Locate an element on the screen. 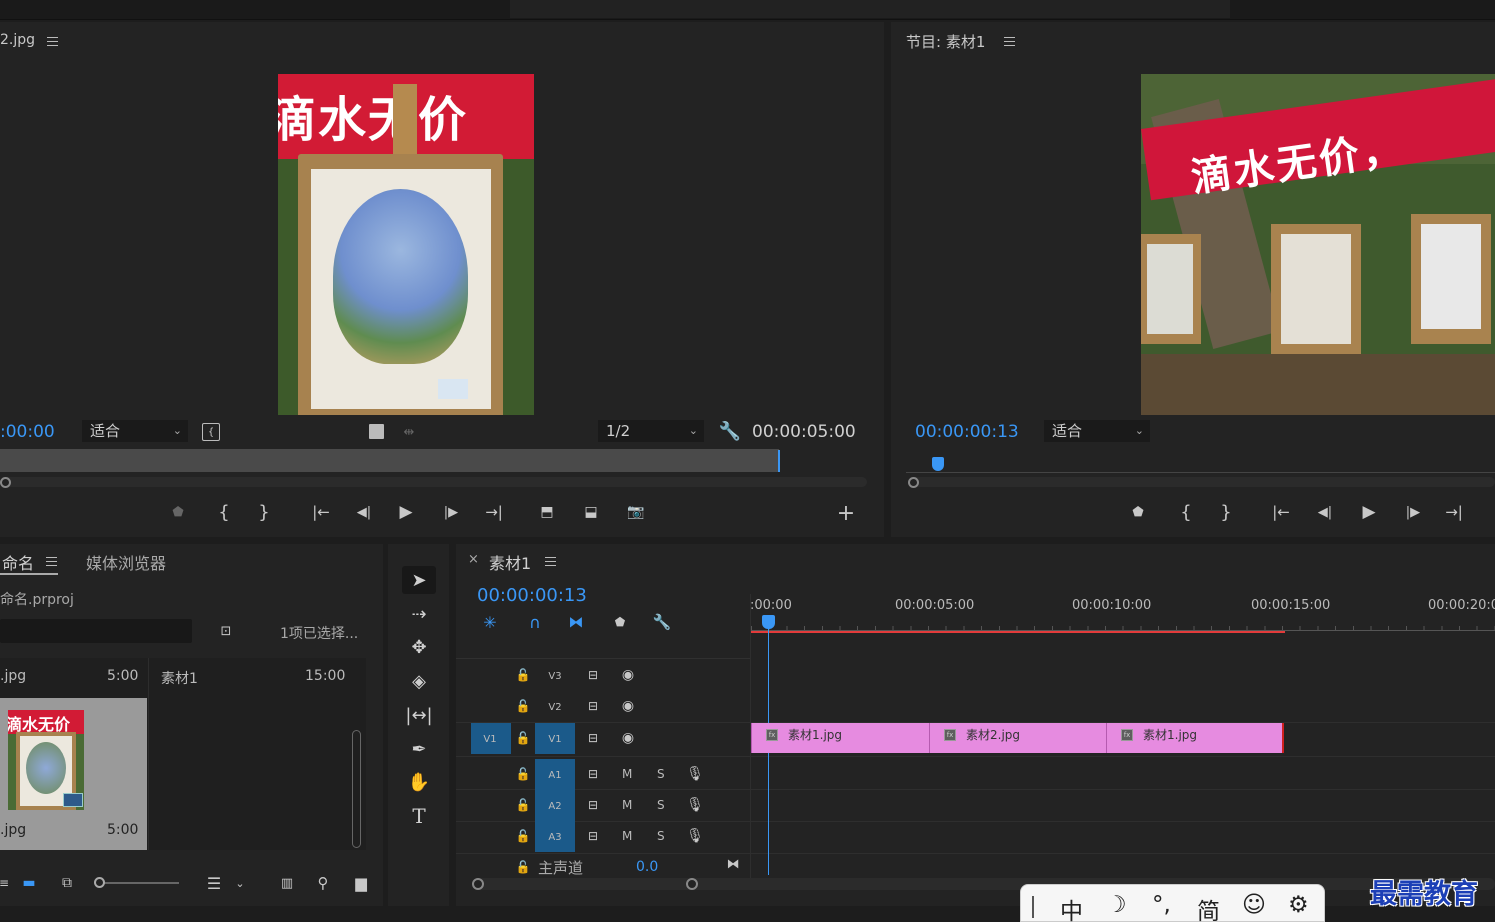 The height and width of the screenshot is (922, 1495). icon-view-icon: ▬ is located at coordinates (29, 883).